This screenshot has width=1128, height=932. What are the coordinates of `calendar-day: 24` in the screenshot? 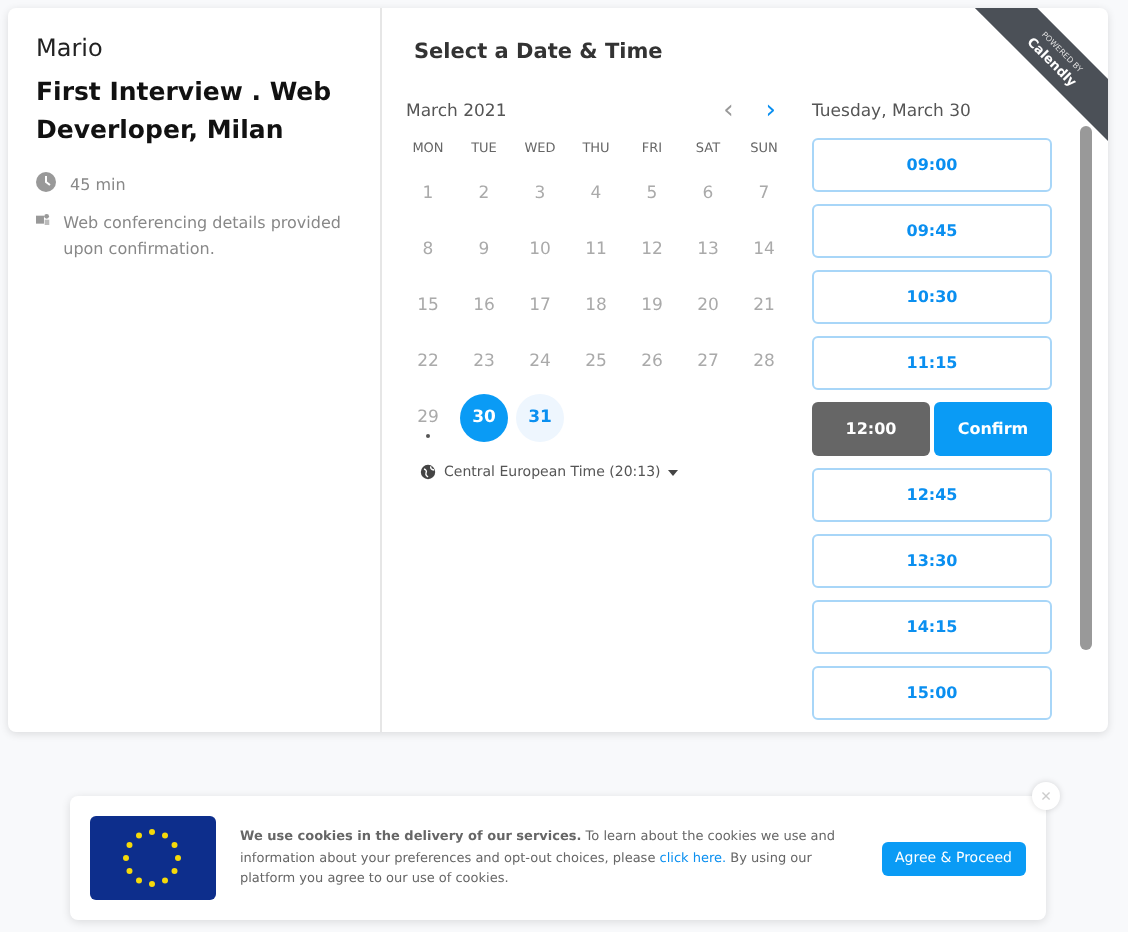 It's located at (540, 361).